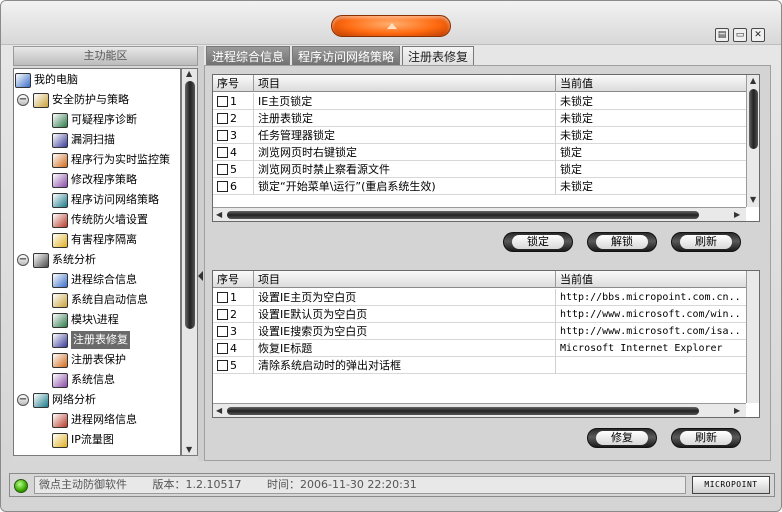 The width and height of the screenshot is (782, 512). What do you see at coordinates (100, 220) in the screenshot?
I see `tree-item: 传统防火墙设置` at bounding box center [100, 220].